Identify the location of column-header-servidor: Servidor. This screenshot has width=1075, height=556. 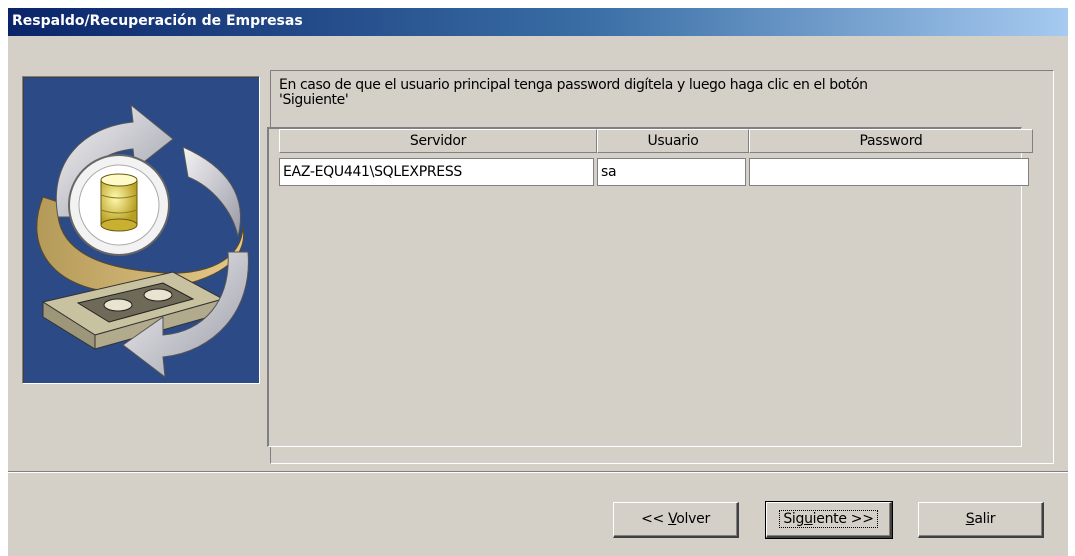
(438, 141).